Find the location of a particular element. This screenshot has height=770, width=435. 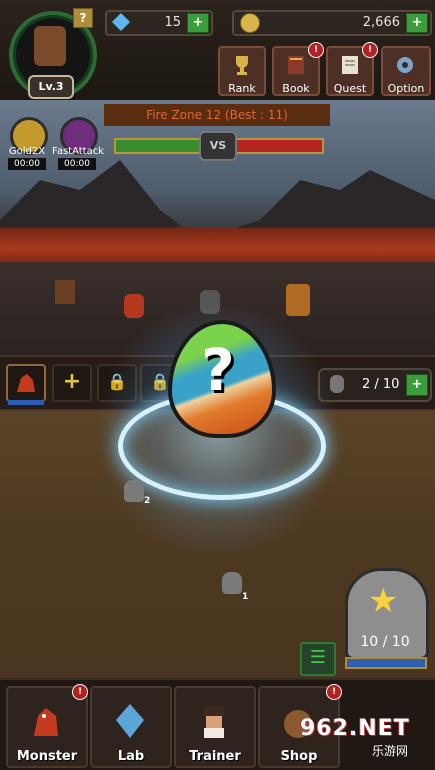

trainer-sprite is located at coordinates (65, 292).